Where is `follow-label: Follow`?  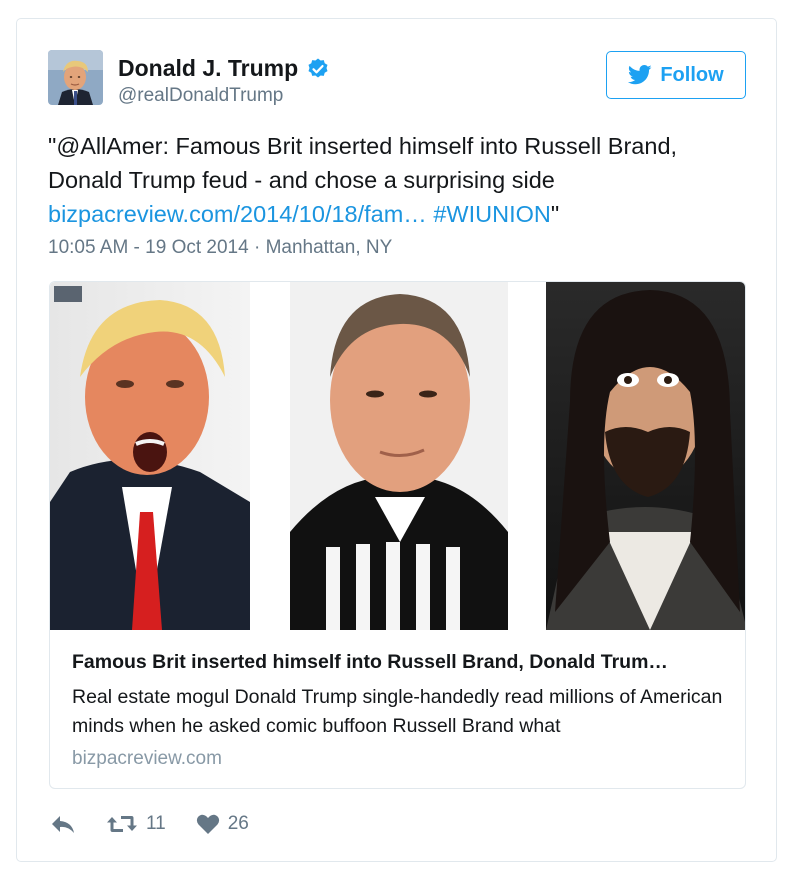
follow-label: Follow is located at coordinates (692, 74).